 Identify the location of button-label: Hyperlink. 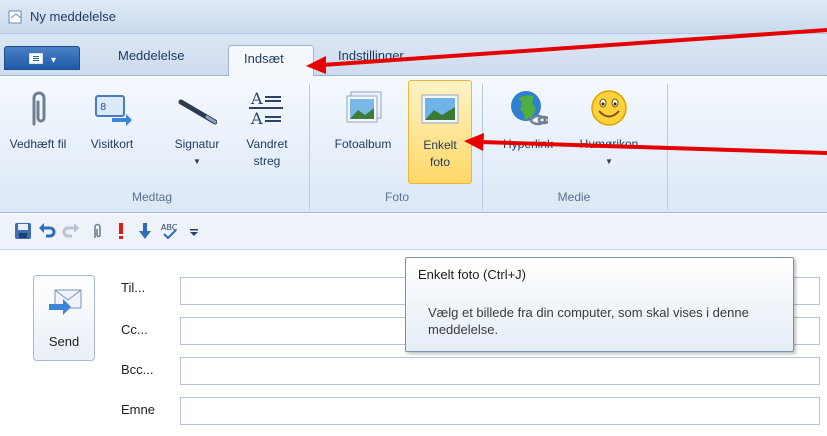
(527, 144).